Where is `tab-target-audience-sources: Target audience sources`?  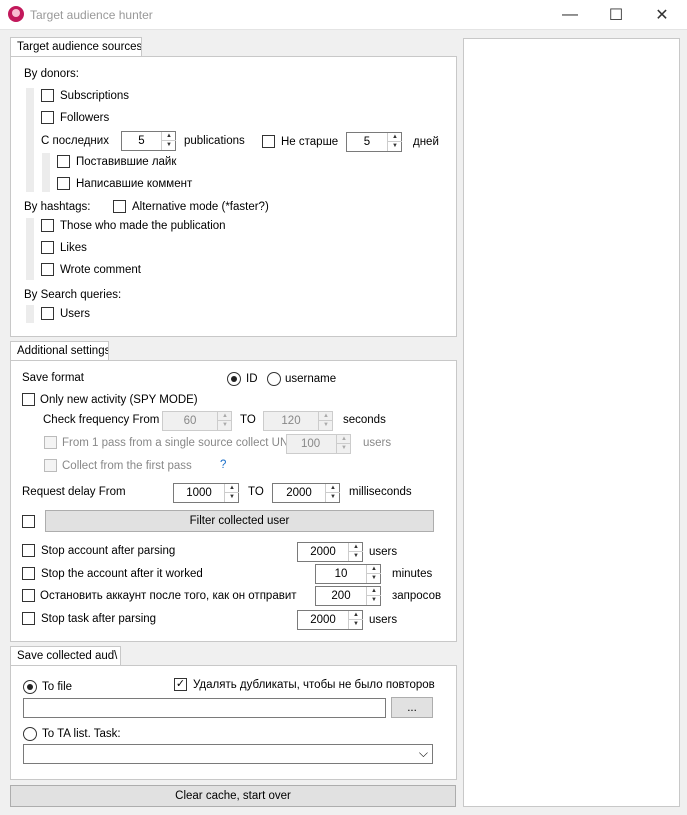 tab-target-audience-sources: Target audience sources is located at coordinates (76, 47).